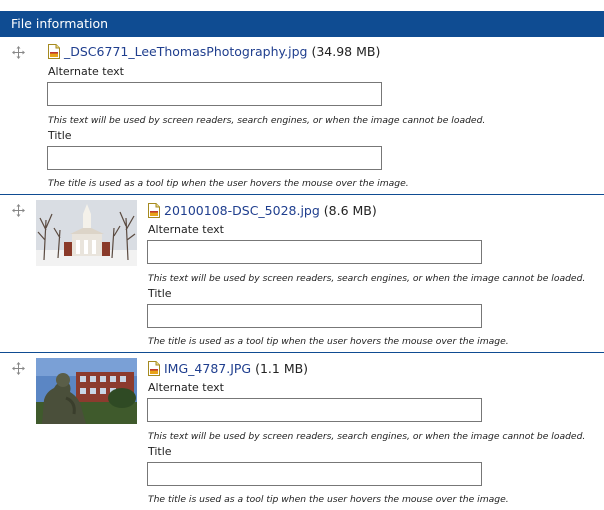 The image size is (604, 510). I want to click on file-heading: IMG_4787.JPG (1.1 MB), so click(228, 368).